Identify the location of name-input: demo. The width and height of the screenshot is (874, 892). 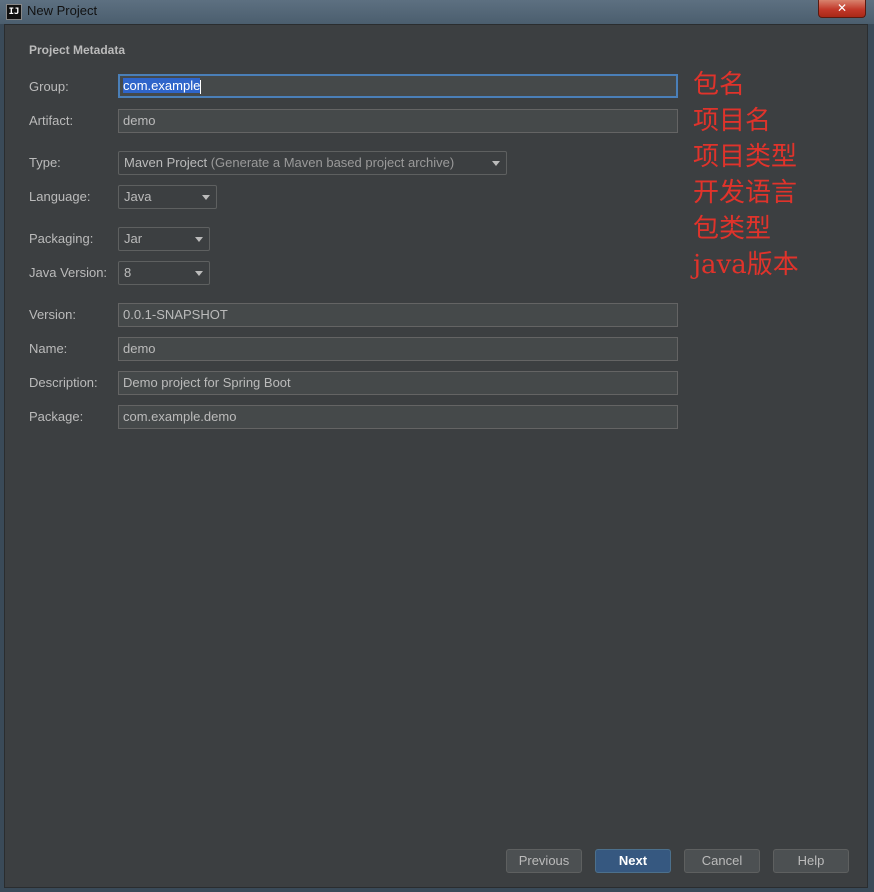
(398, 349).